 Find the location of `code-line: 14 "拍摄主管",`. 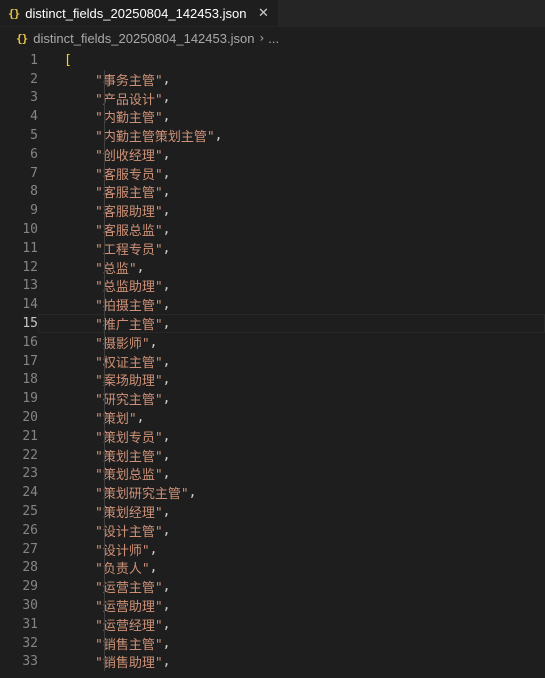

code-line: 14 "拍摄主管", is located at coordinates (272, 304).